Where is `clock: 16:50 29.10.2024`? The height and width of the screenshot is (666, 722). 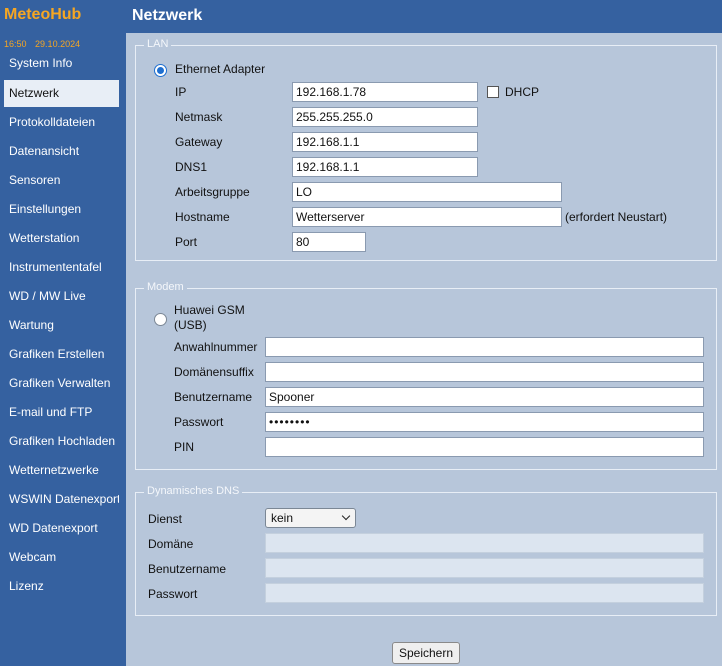 clock: 16:50 29.10.2024 is located at coordinates (42, 44).